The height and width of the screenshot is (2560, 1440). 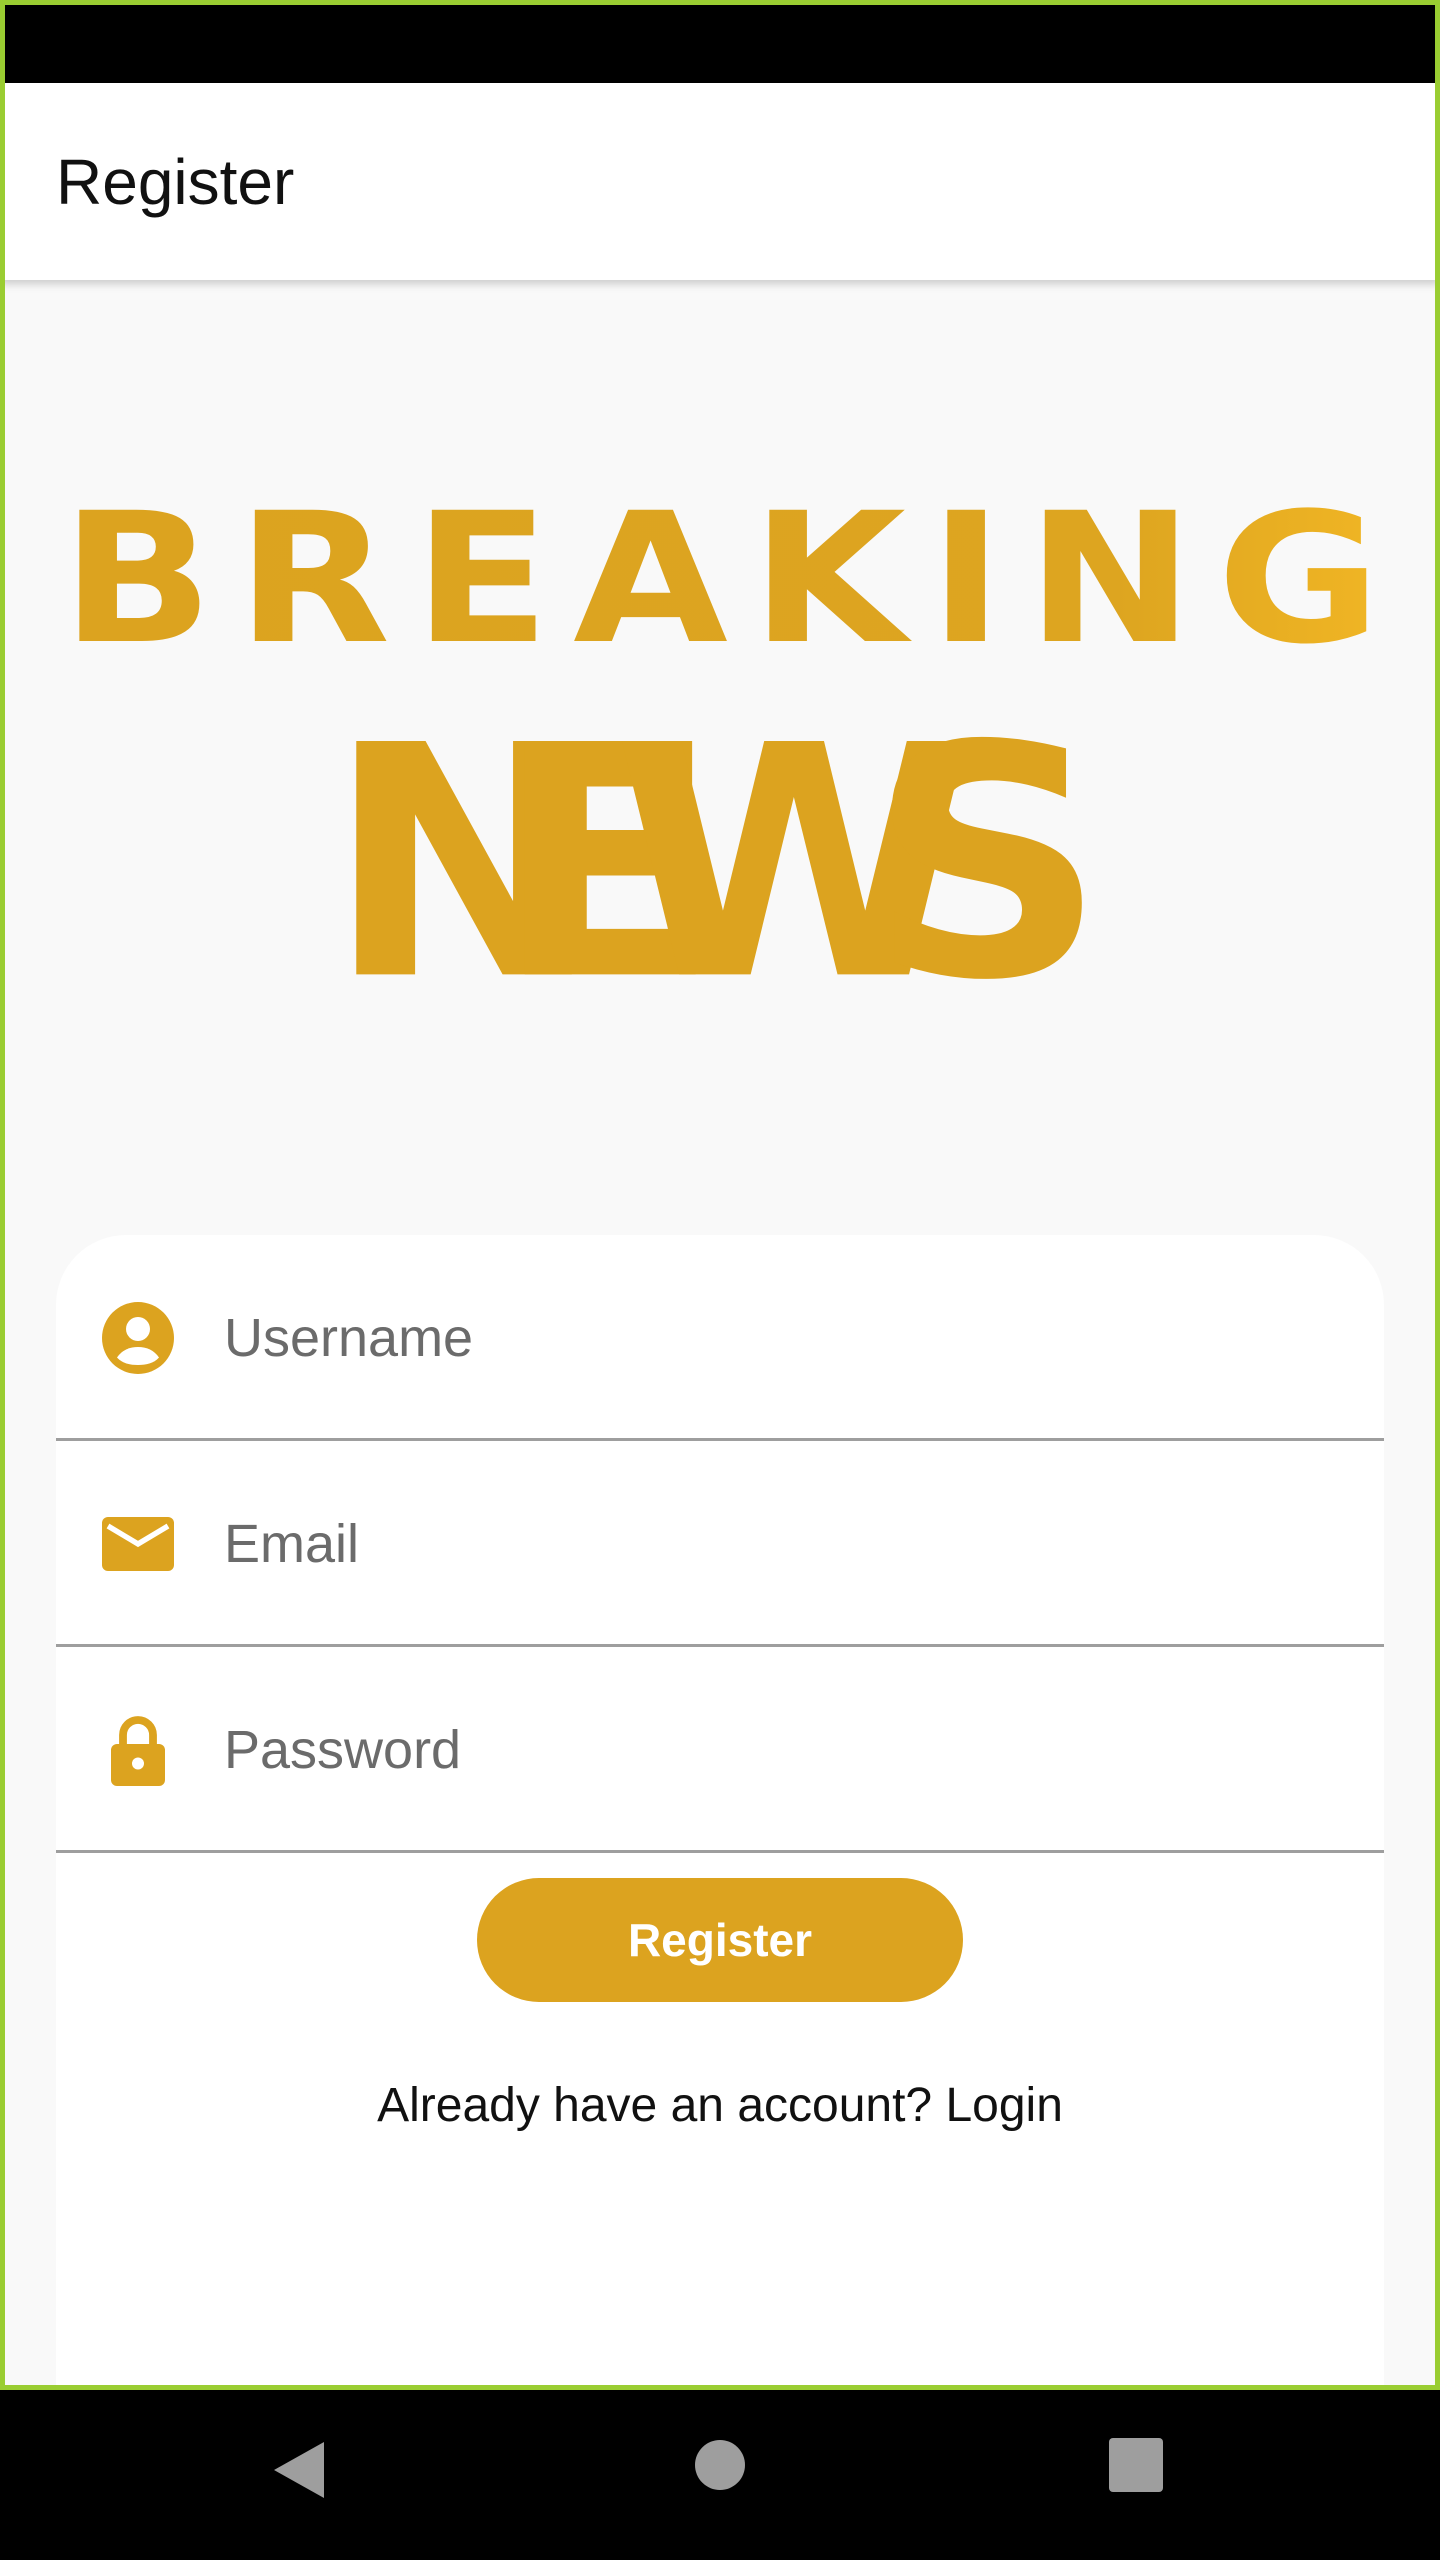 I want to click on logo-breaking-text: BREAKING, so click(x=721, y=579).